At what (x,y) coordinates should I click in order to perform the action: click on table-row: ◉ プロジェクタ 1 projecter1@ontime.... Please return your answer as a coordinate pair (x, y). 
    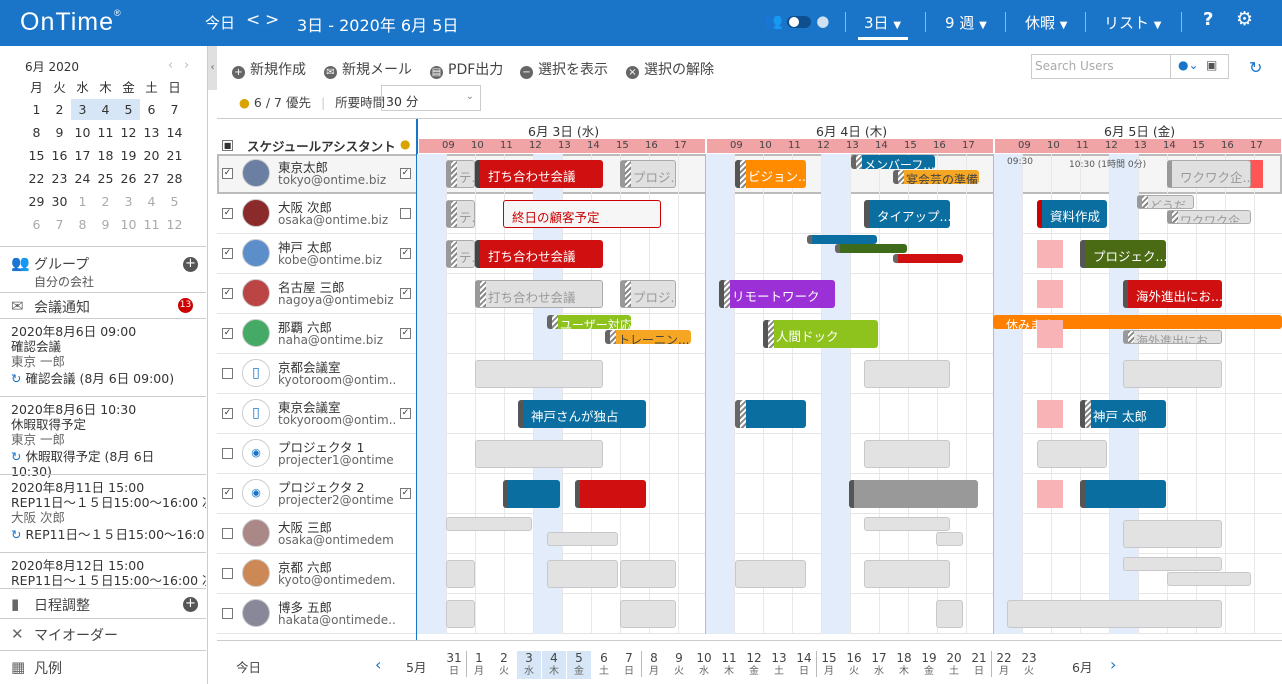
    Looking at the image, I should click on (749, 454).